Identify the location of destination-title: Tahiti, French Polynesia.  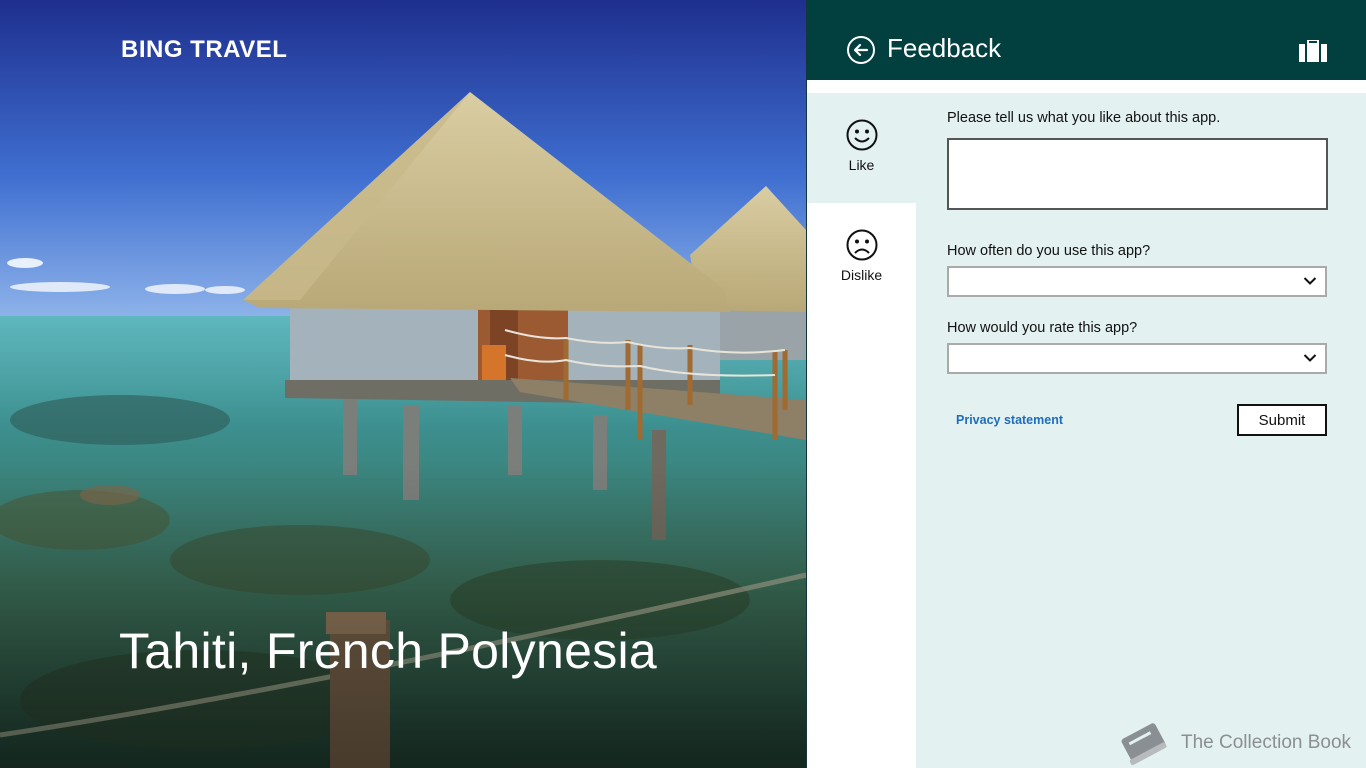
(388, 651).